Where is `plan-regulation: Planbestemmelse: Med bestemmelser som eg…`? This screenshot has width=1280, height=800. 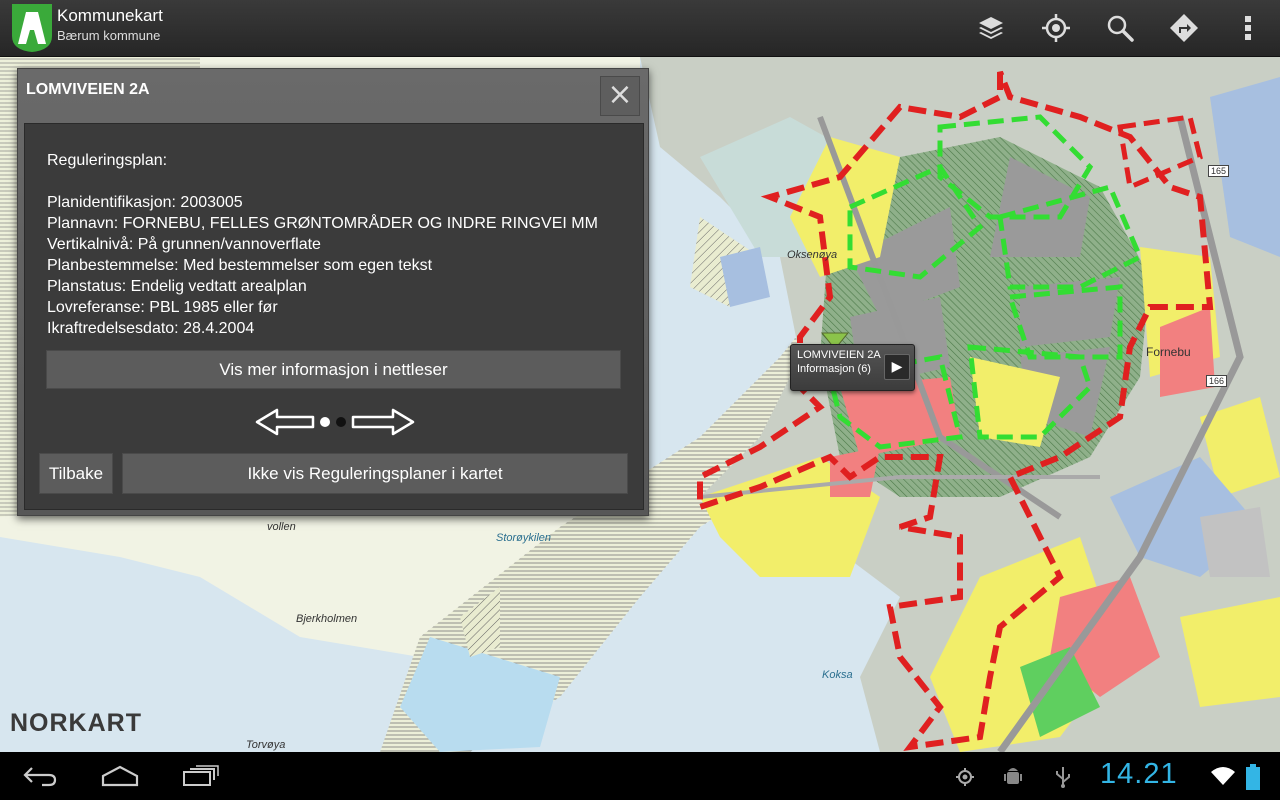 plan-regulation: Planbestemmelse: Med bestemmelser som eg… is located at coordinates (240, 265).